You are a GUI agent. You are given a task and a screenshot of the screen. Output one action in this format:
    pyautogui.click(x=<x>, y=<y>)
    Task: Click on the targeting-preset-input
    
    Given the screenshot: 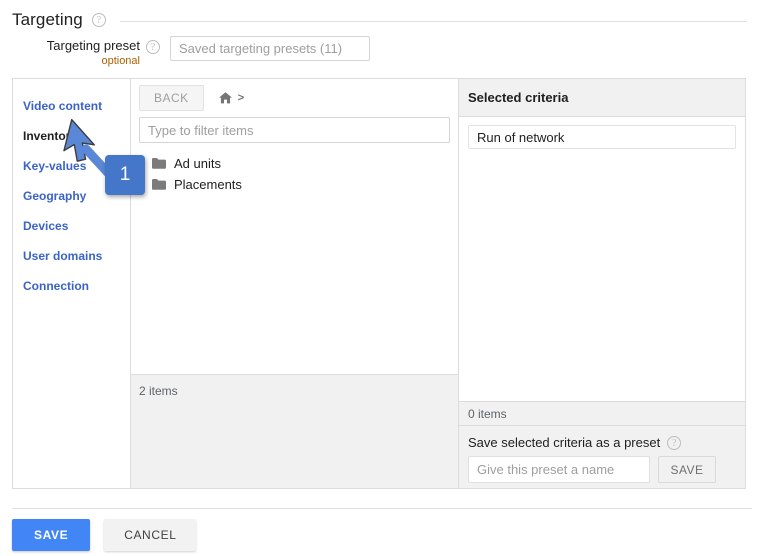 What is the action you would take?
    pyautogui.click(x=270, y=48)
    